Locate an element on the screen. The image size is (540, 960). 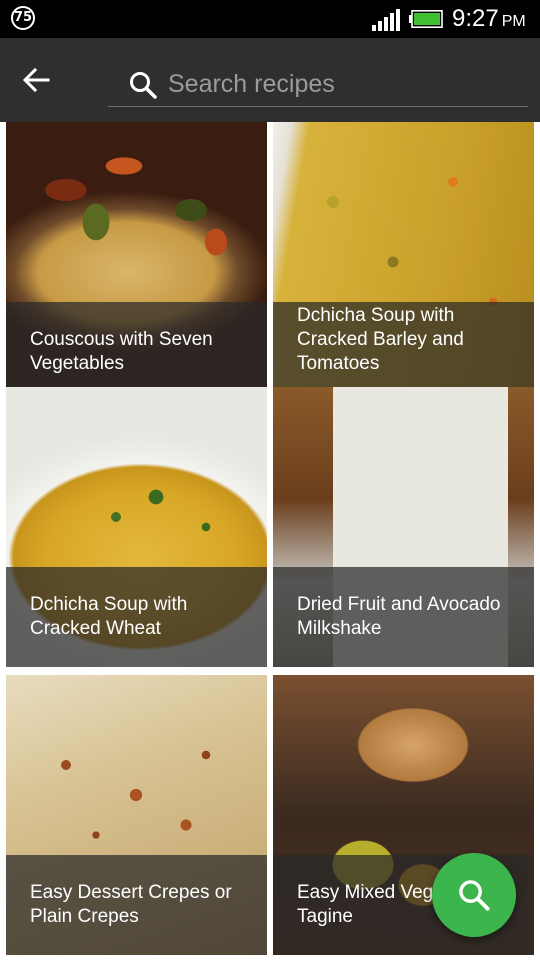
clock: 9:27 PM is located at coordinates (489, 20).